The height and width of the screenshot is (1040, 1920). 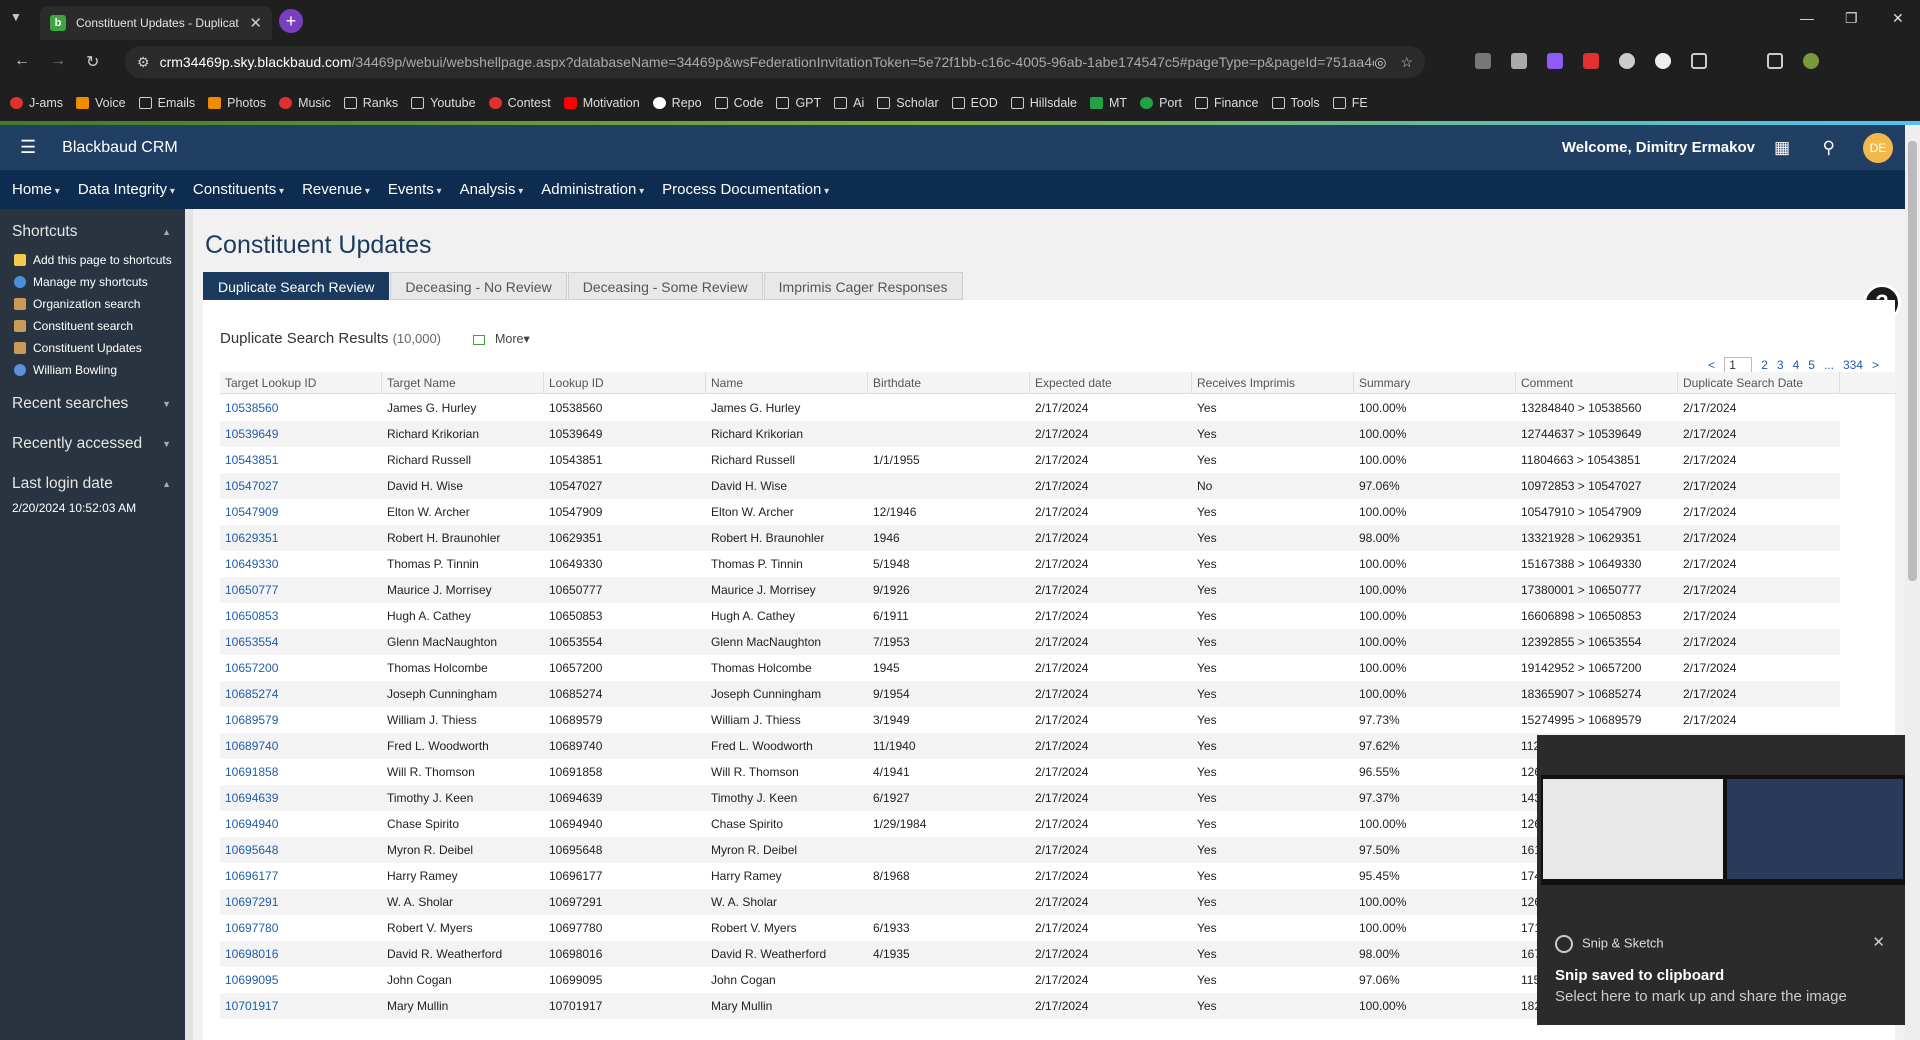 I want to click on column-header: Birthdate, so click(x=949, y=382).